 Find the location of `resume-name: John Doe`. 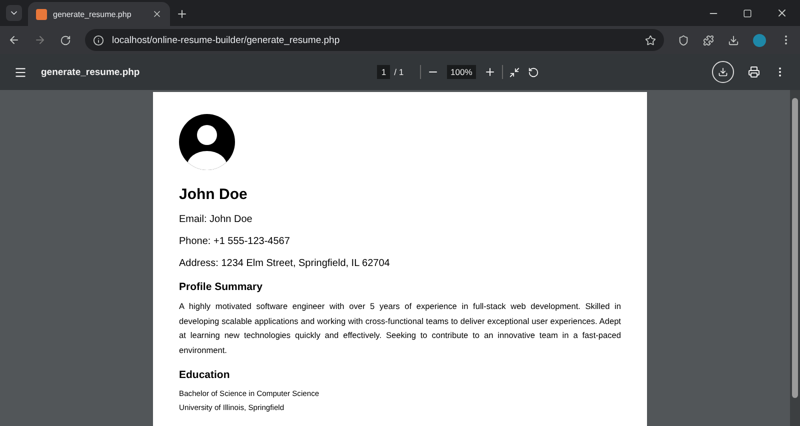

resume-name: John Doe is located at coordinates (213, 194).